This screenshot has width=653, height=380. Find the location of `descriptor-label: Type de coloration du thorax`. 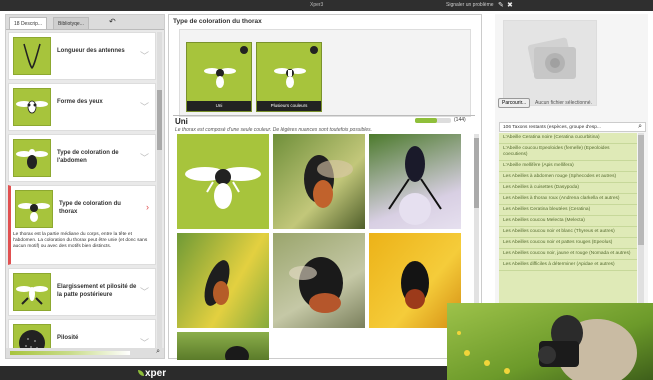

descriptor-label: Type de coloration du thorax is located at coordinates (90, 208).